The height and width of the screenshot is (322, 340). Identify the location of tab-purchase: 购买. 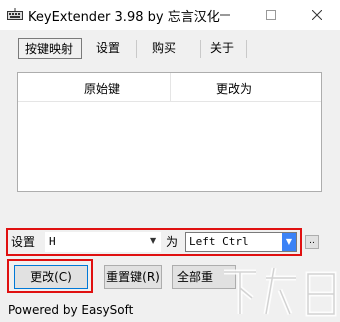
(166, 48).